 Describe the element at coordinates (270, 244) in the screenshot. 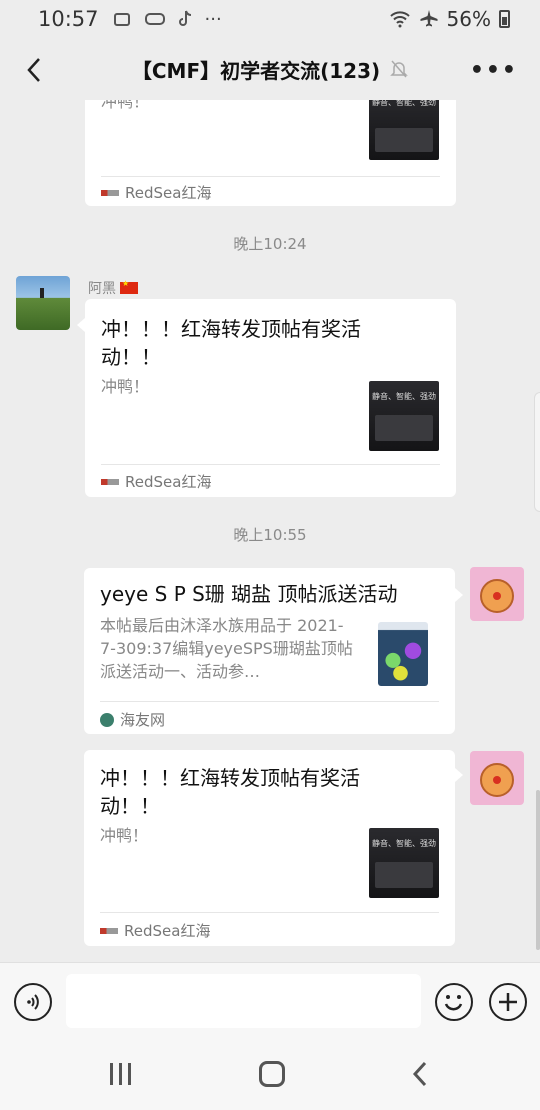

I see `message-timestamp: 晚上10:24` at that location.